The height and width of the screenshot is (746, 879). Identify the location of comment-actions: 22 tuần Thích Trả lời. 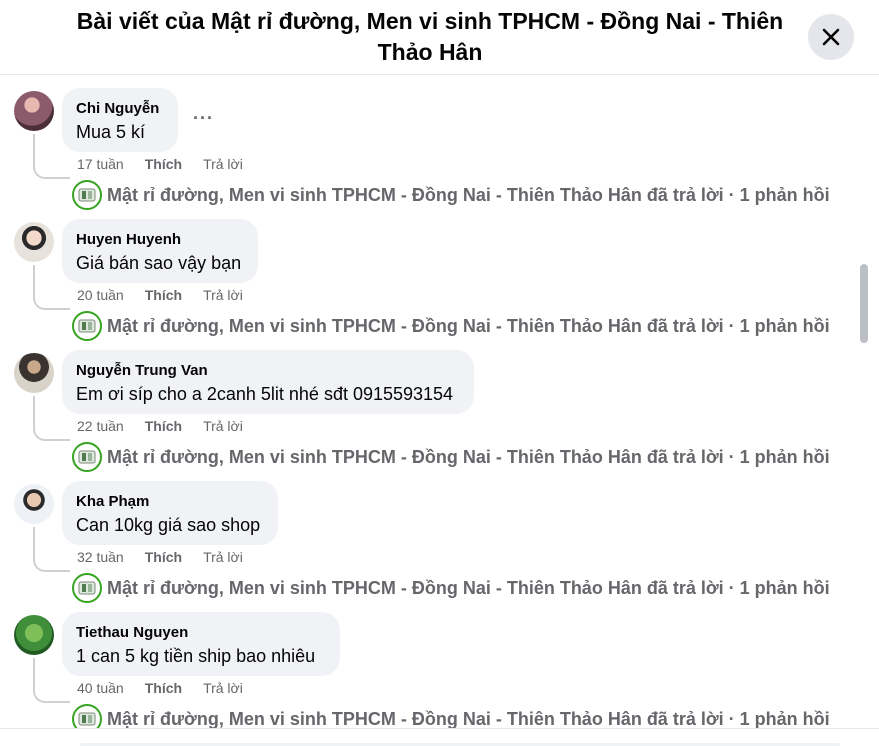
(170, 426).